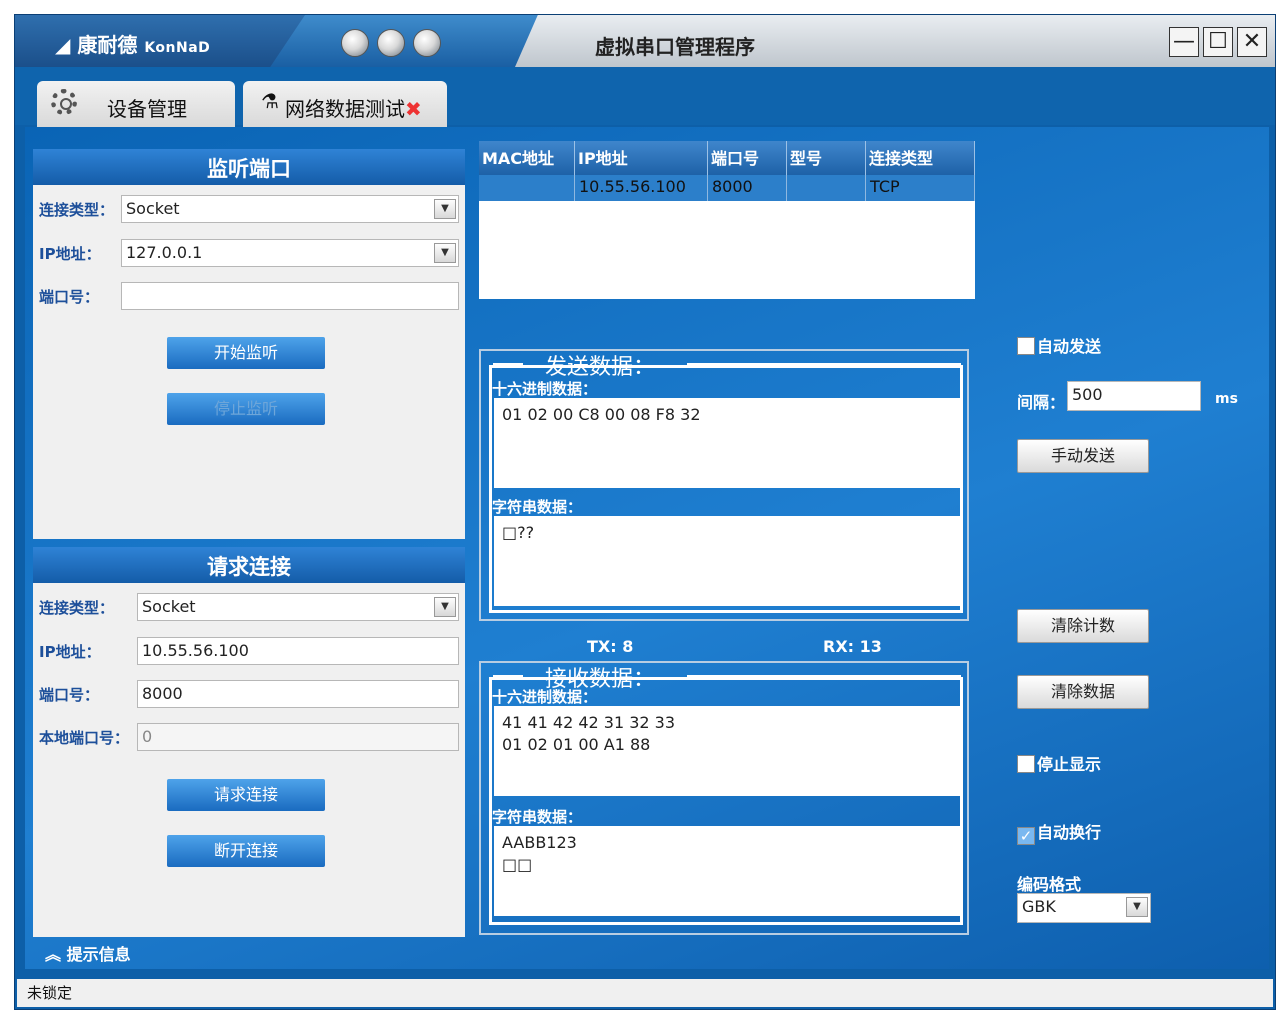 The image size is (1277, 1012). What do you see at coordinates (1184, 42) in the screenshot?
I see `minimize-button: —` at bounding box center [1184, 42].